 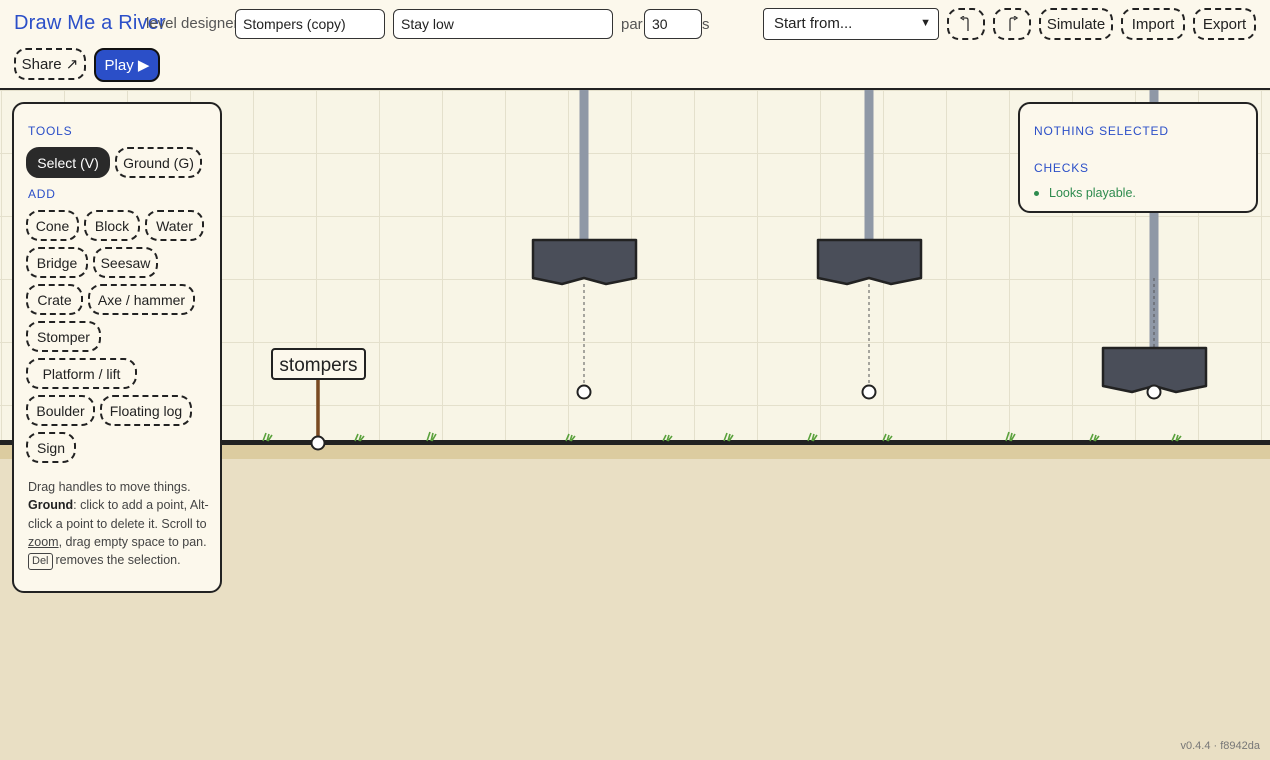 I want to click on redo-button, so click(x=1012, y=24).